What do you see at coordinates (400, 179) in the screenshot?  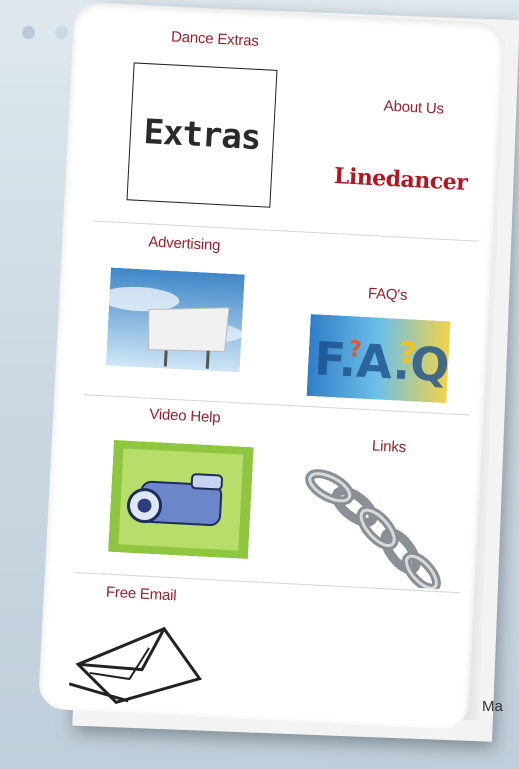 I see `linedancer-logo: Linedancer` at bounding box center [400, 179].